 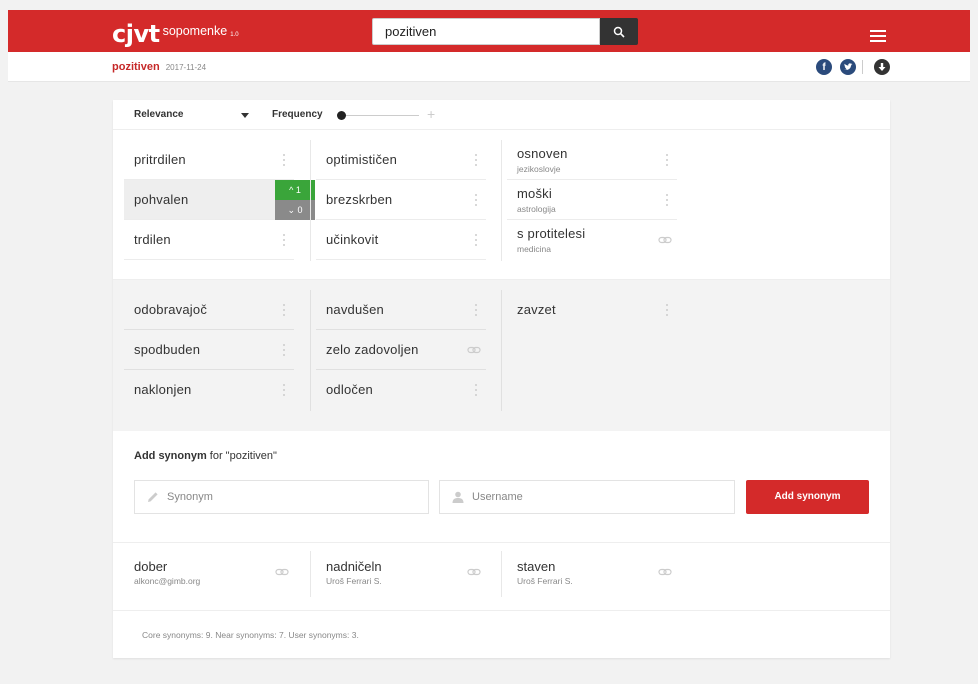 What do you see at coordinates (195, 31) in the screenshot?
I see `logo-word: sopomenke` at bounding box center [195, 31].